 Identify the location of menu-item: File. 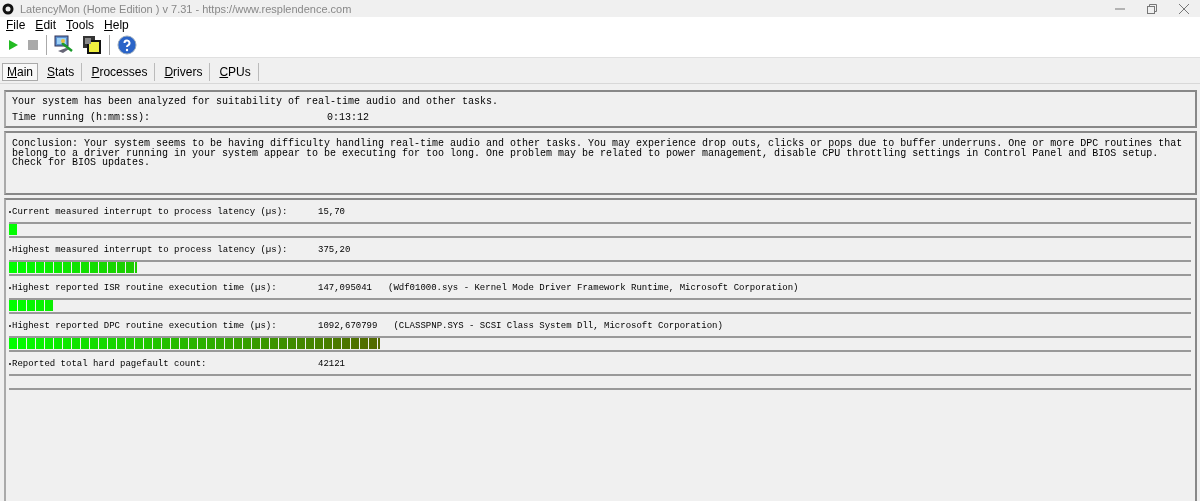
(16, 25).